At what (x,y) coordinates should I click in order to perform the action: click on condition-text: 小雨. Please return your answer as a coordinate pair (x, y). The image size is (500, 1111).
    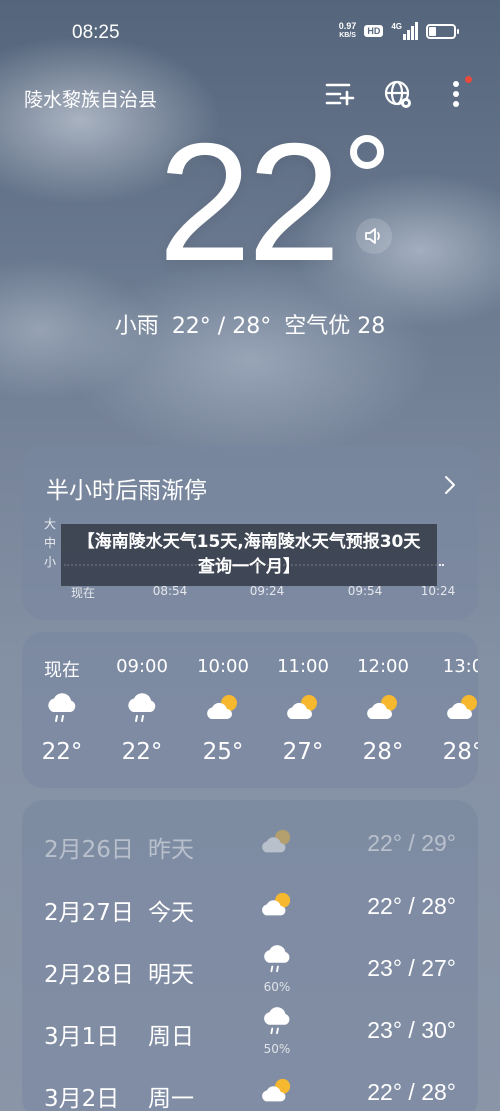
    Looking at the image, I should click on (136, 326).